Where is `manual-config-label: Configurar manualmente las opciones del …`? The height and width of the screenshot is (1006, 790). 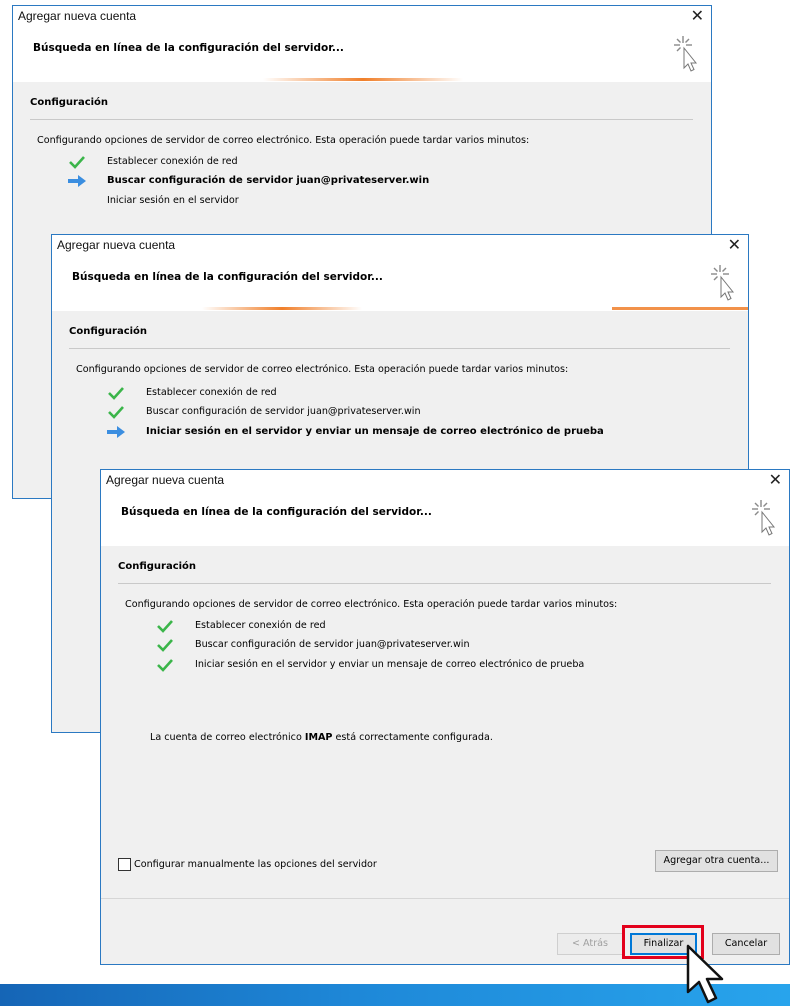
manual-config-label: Configurar manualmente las opciones del … is located at coordinates (255, 864).